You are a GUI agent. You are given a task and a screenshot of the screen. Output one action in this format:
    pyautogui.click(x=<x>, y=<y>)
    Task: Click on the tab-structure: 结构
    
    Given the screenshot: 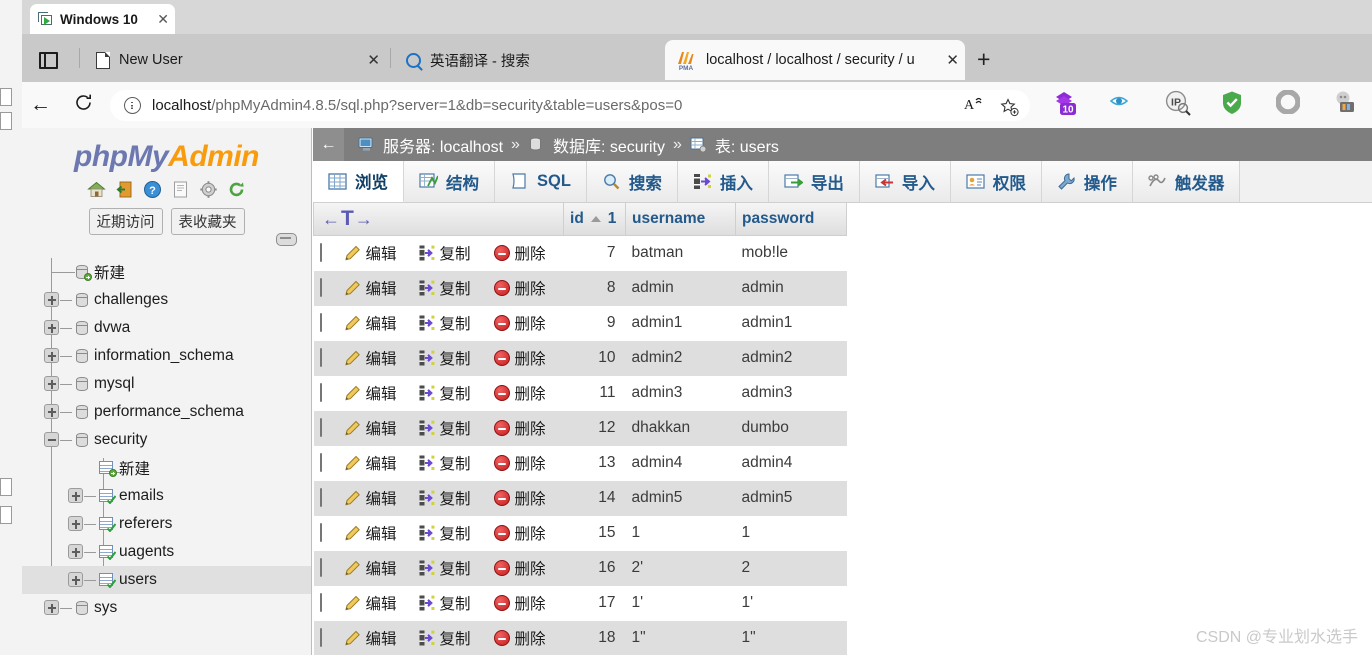 What is the action you would take?
    pyautogui.click(x=449, y=181)
    